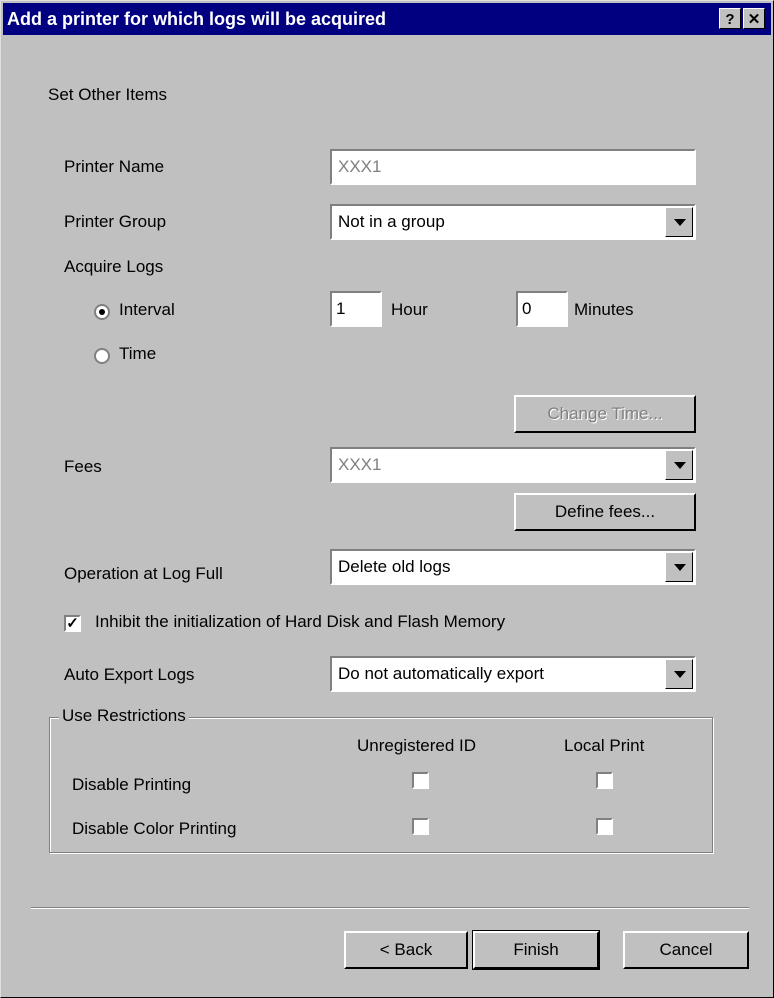  What do you see at coordinates (154, 828) in the screenshot?
I see `row-disable-color-printing: Disable Color Printing` at bounding box center [154, 828].